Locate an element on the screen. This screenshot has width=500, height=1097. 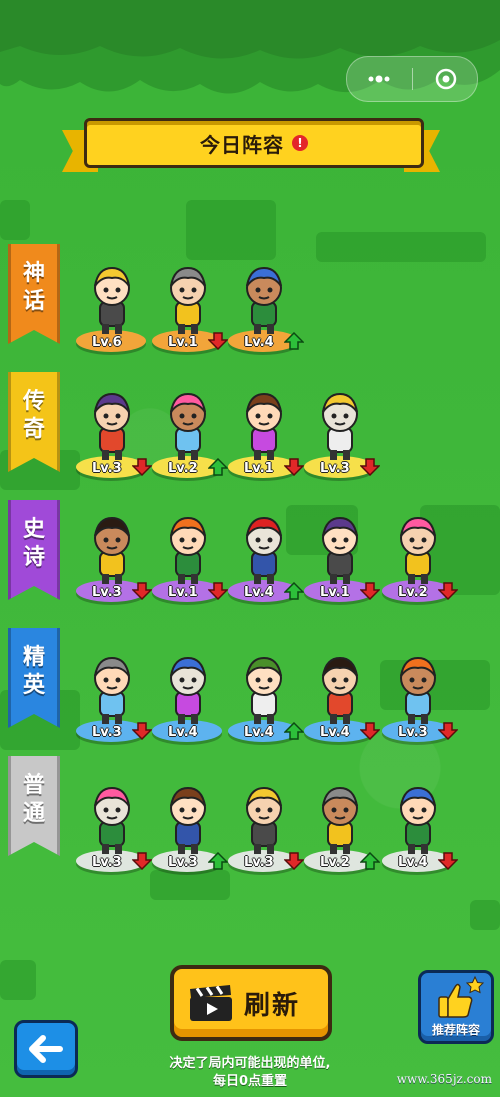
old-rifleman-icon is located at coordinates (188, 425).